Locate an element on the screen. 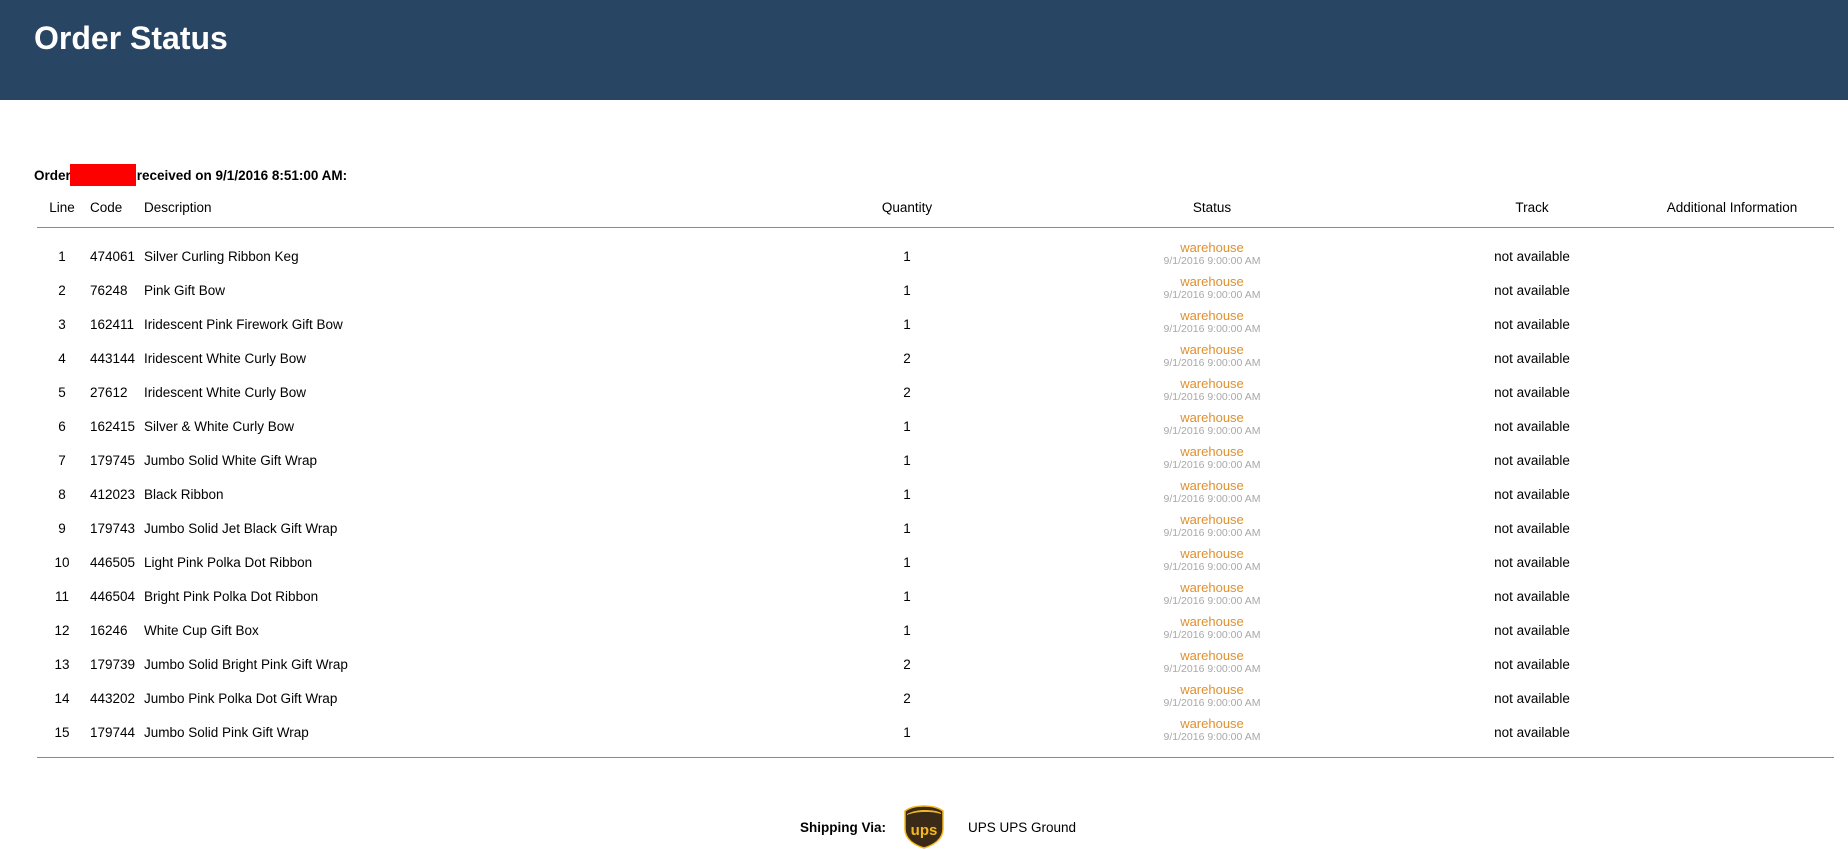  item-description: White Cup Gift Box is located at coordinates (201, 630).